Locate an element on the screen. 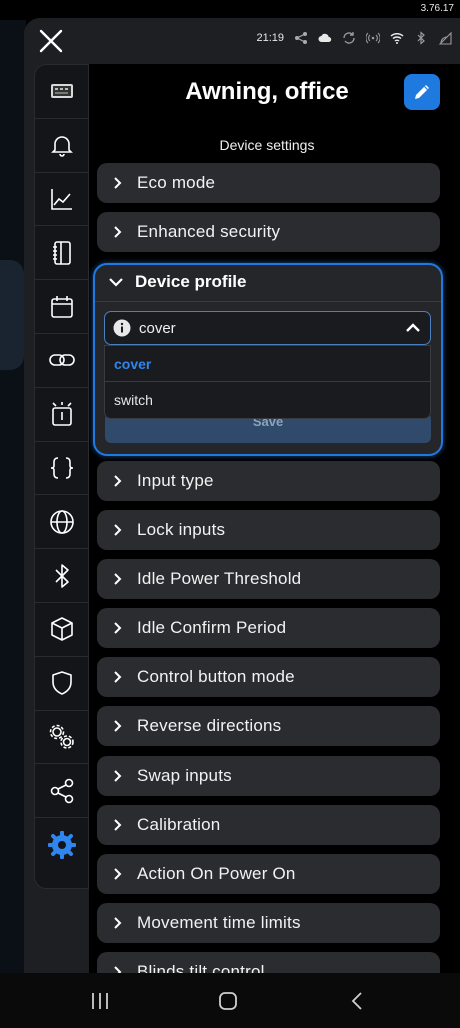  globe-icon is located at coordinates (61, 521).